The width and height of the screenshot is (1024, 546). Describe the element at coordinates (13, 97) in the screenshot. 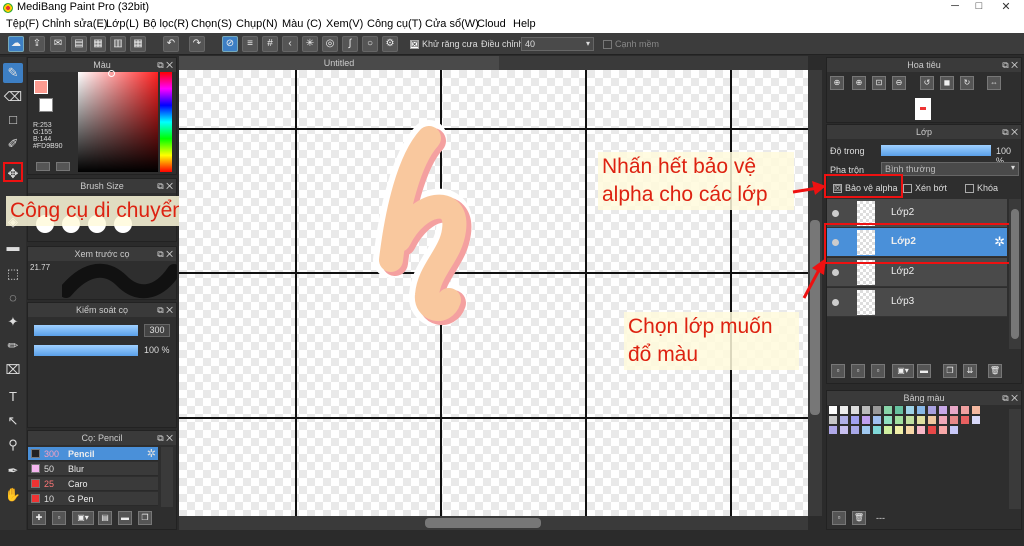

I see `eraser-tool-icon: ⌫` at that location.